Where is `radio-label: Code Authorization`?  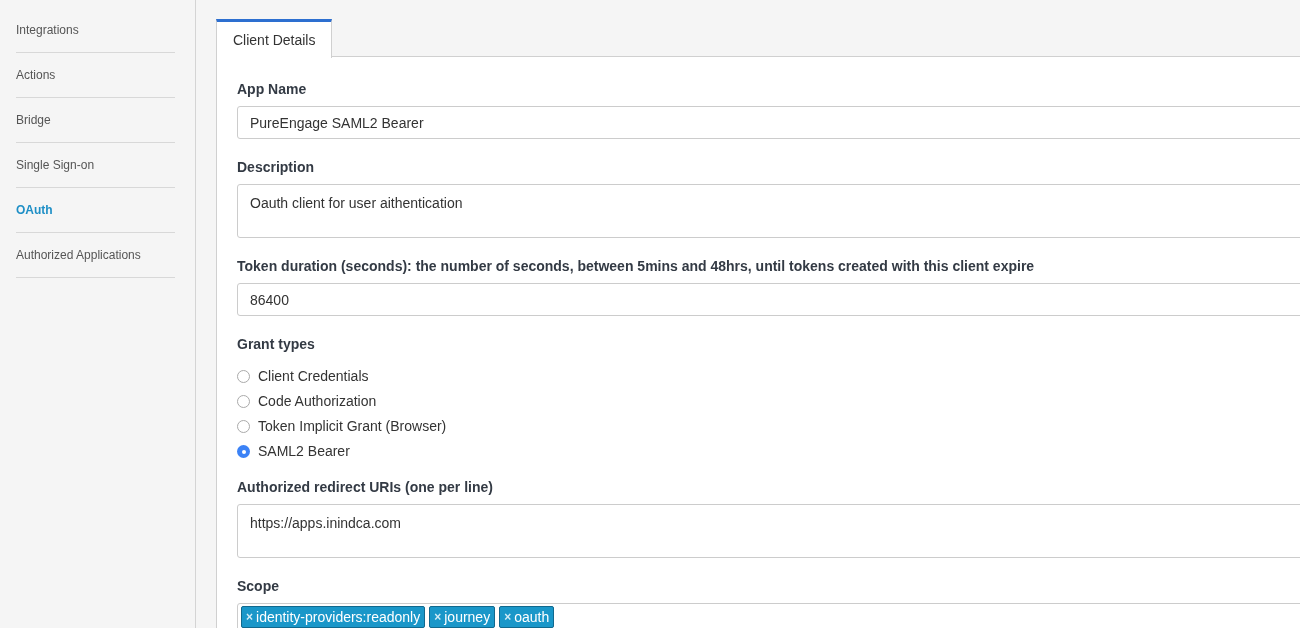 radio-label: Code Authorization is located at coordinates (317, 401).